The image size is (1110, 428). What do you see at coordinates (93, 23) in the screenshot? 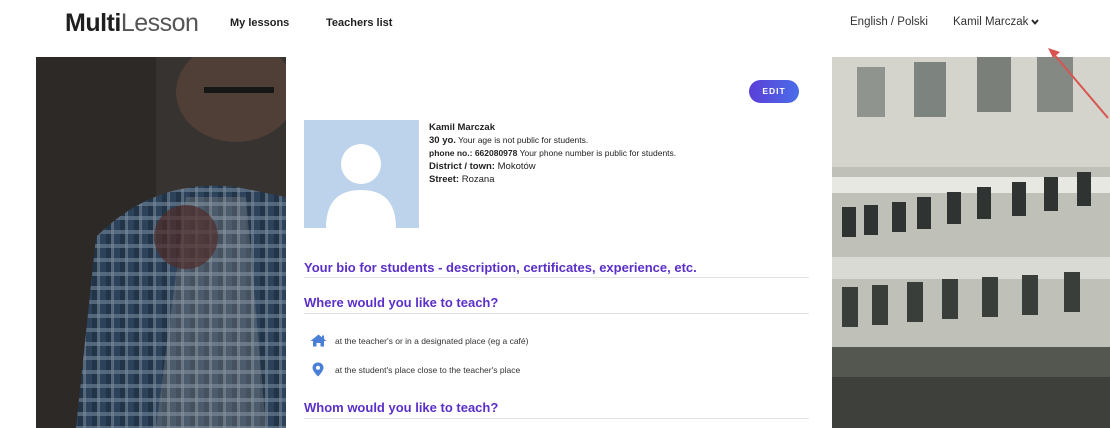
I see `logo-bold-text: Multi` at bounding box center [93, 23].